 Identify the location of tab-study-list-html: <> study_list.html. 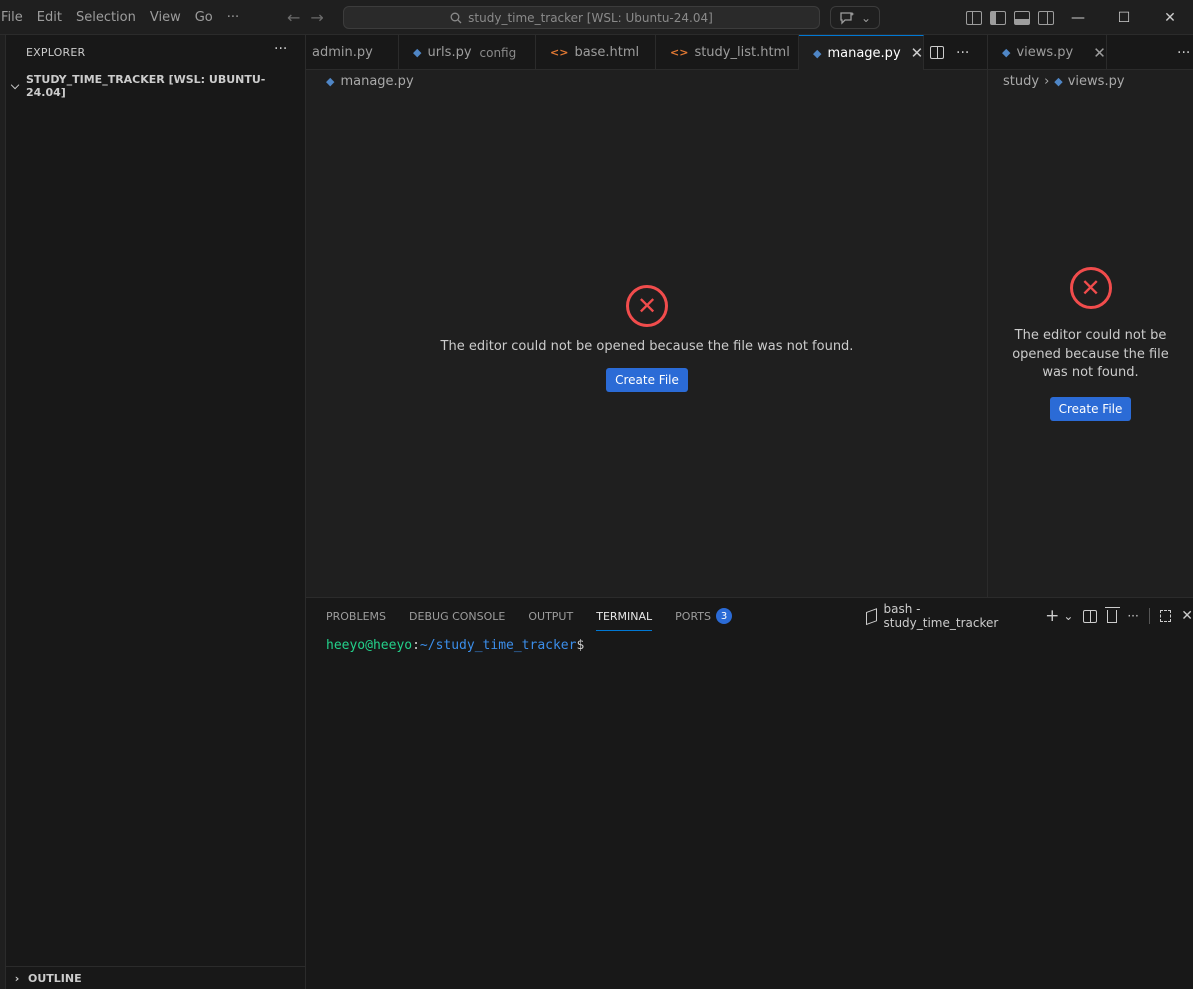
(727, 52).